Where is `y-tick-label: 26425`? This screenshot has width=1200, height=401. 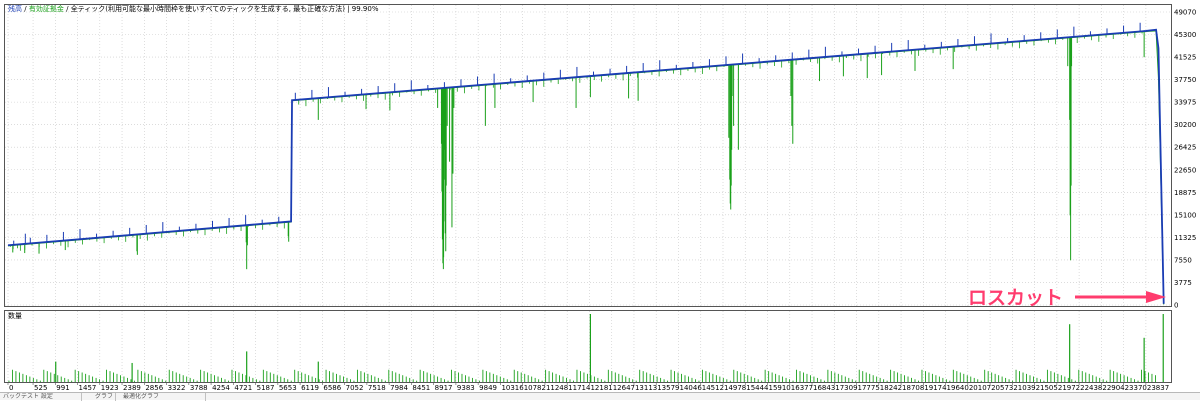 y-tick-label: 26425 is located at coordinates (1185, 148).